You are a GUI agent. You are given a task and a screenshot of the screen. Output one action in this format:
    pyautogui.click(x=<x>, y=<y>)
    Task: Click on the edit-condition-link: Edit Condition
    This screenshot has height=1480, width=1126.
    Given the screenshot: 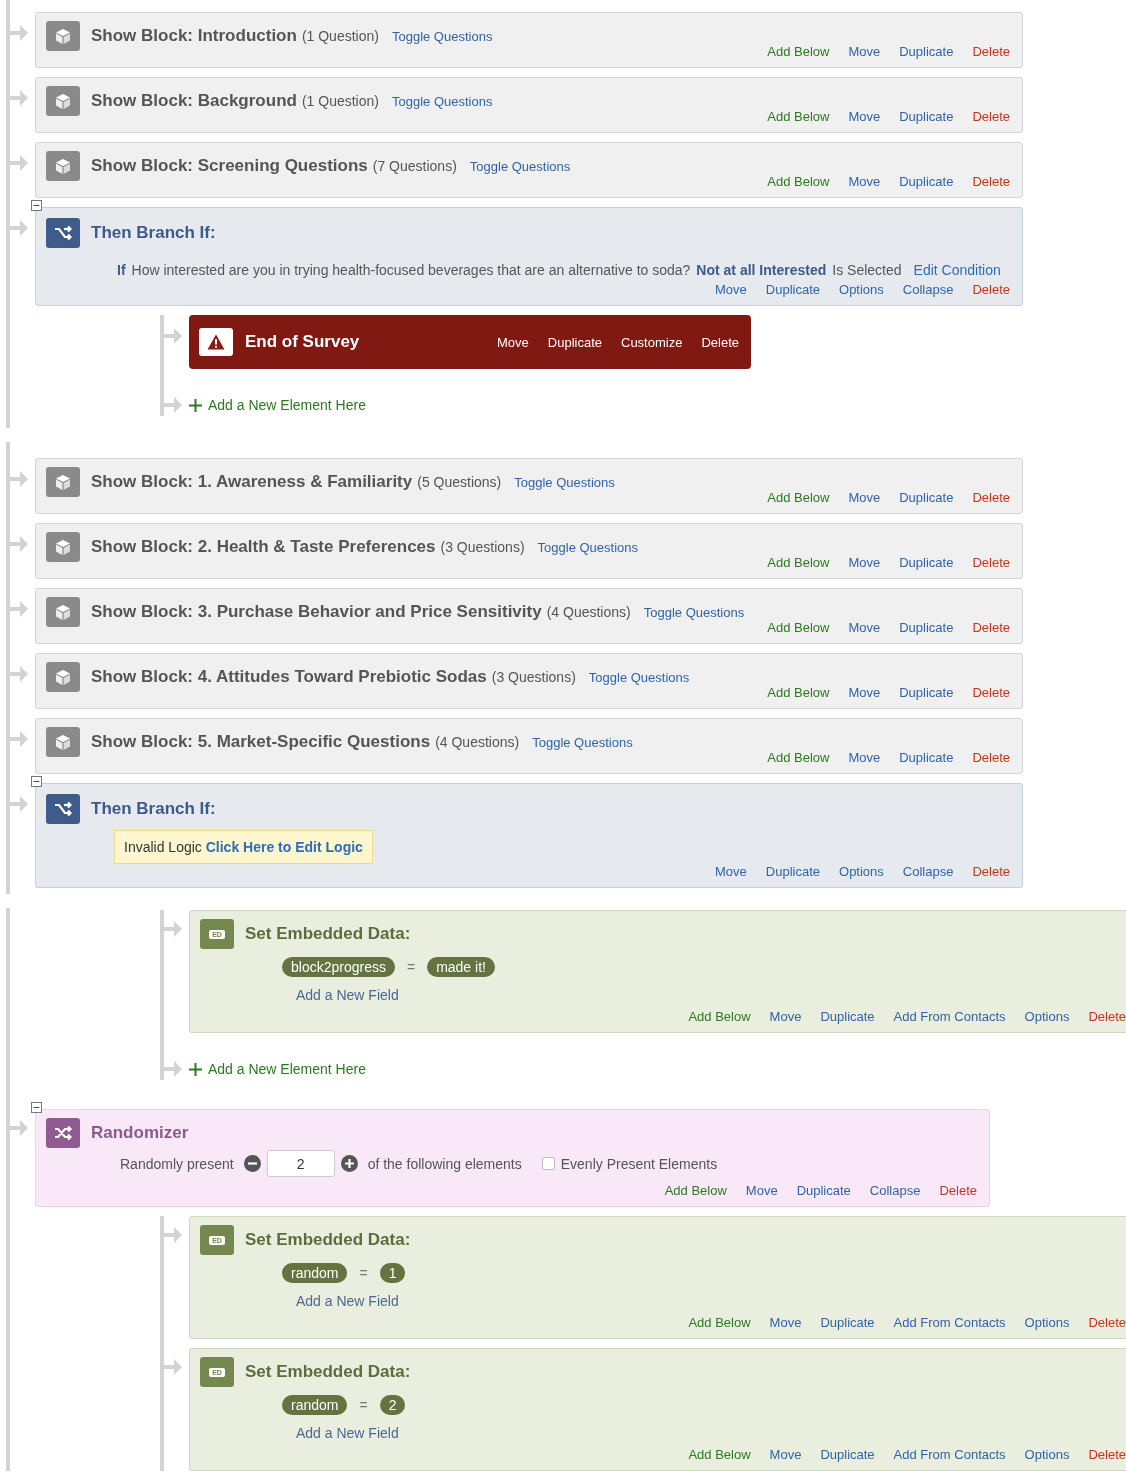 What is the action you would take?
    pyautogui.click(x=957, y=270)
    